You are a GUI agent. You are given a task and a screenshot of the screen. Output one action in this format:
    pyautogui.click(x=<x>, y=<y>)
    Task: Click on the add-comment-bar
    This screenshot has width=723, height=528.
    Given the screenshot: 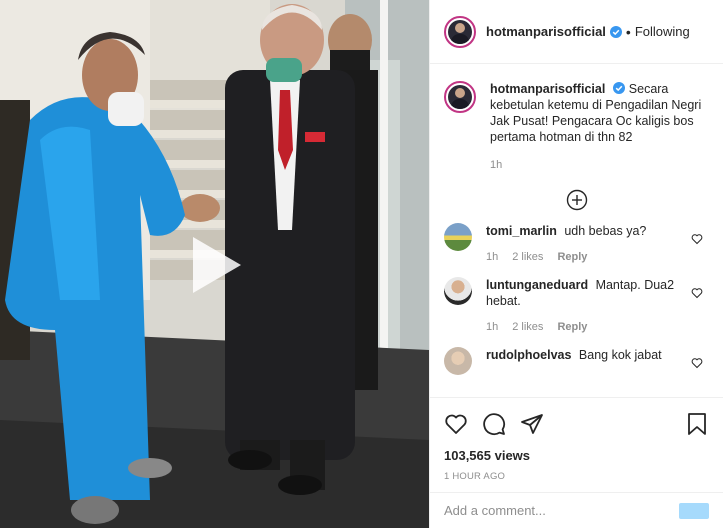 What is the action you would take?
    pyautogui.click(x=576, y=510)
    